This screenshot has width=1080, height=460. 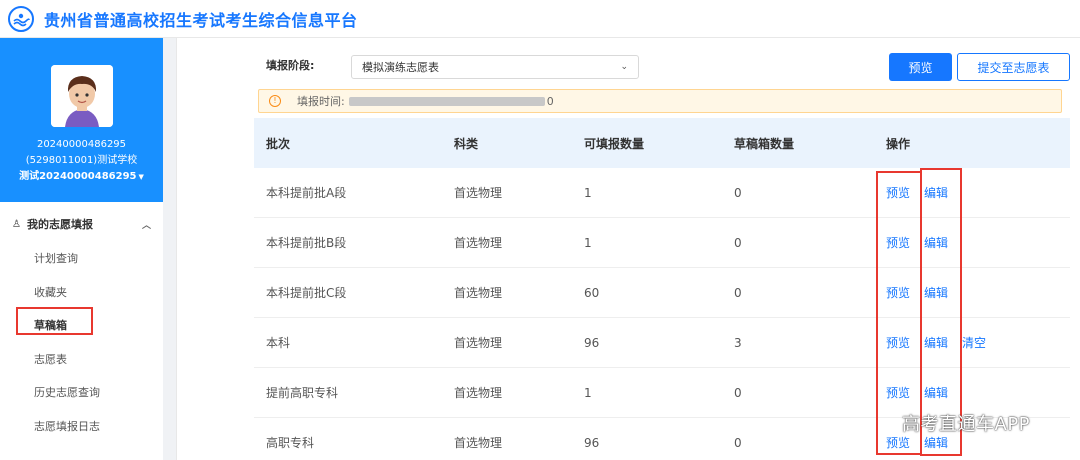 I want to click on platform-logo-icon, so click(x=21, y=18).